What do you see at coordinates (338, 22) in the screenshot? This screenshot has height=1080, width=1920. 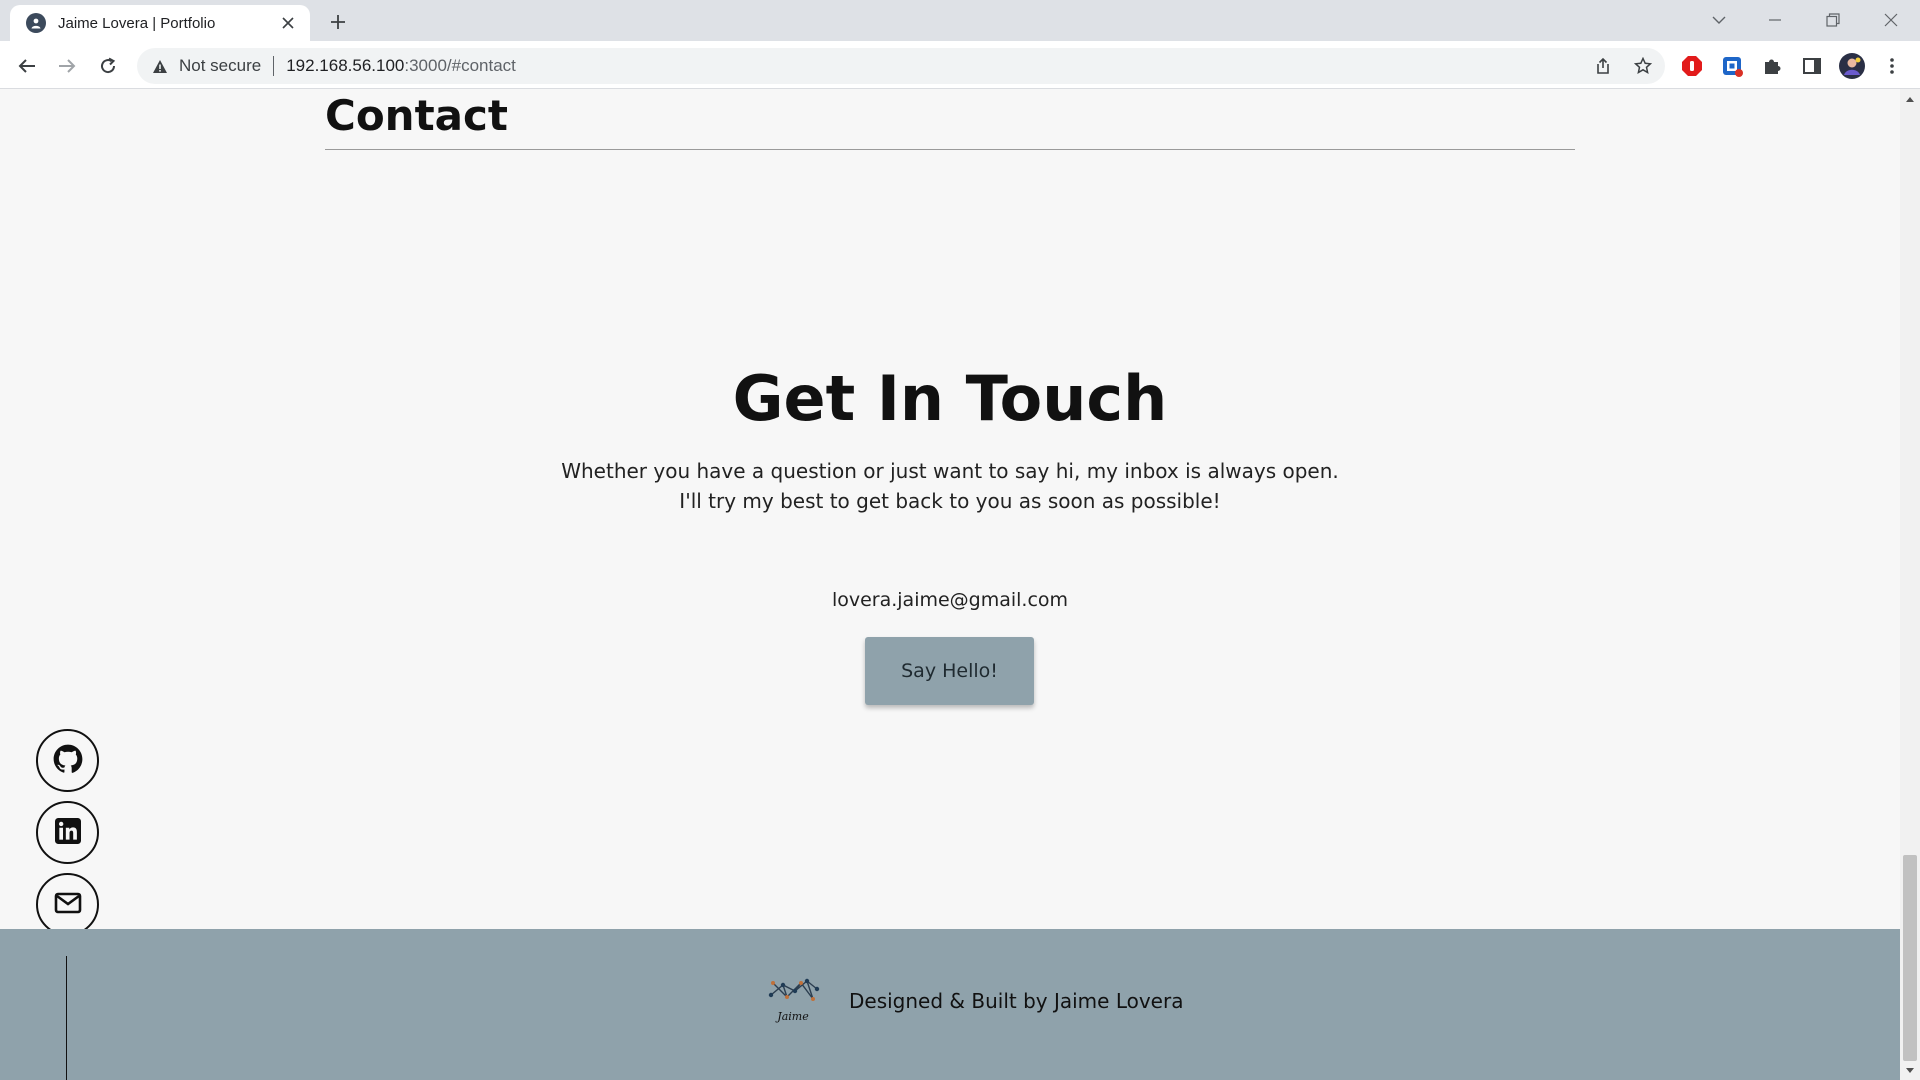 I see `new-tab-icon` at bounding box center [338, 22].